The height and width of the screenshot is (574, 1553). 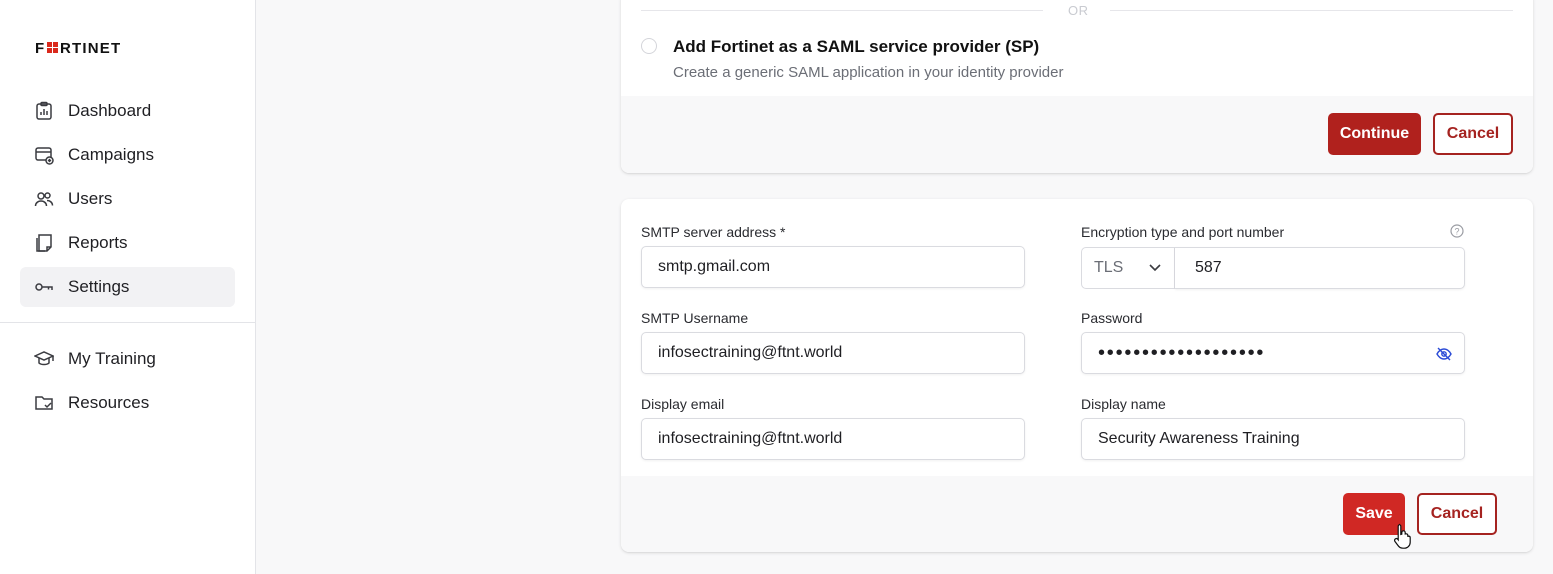 I want to click on sidebar-item-dashboard: Dashboard, so click(x=127, y=111).